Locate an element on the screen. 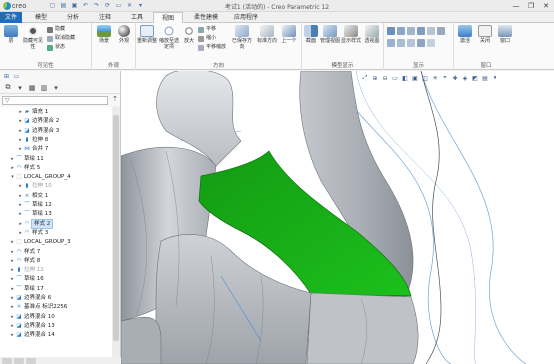 The width and height of the screenshot is (554, 364). repaint-icon: ▭ is located at coordinates (395, 78).